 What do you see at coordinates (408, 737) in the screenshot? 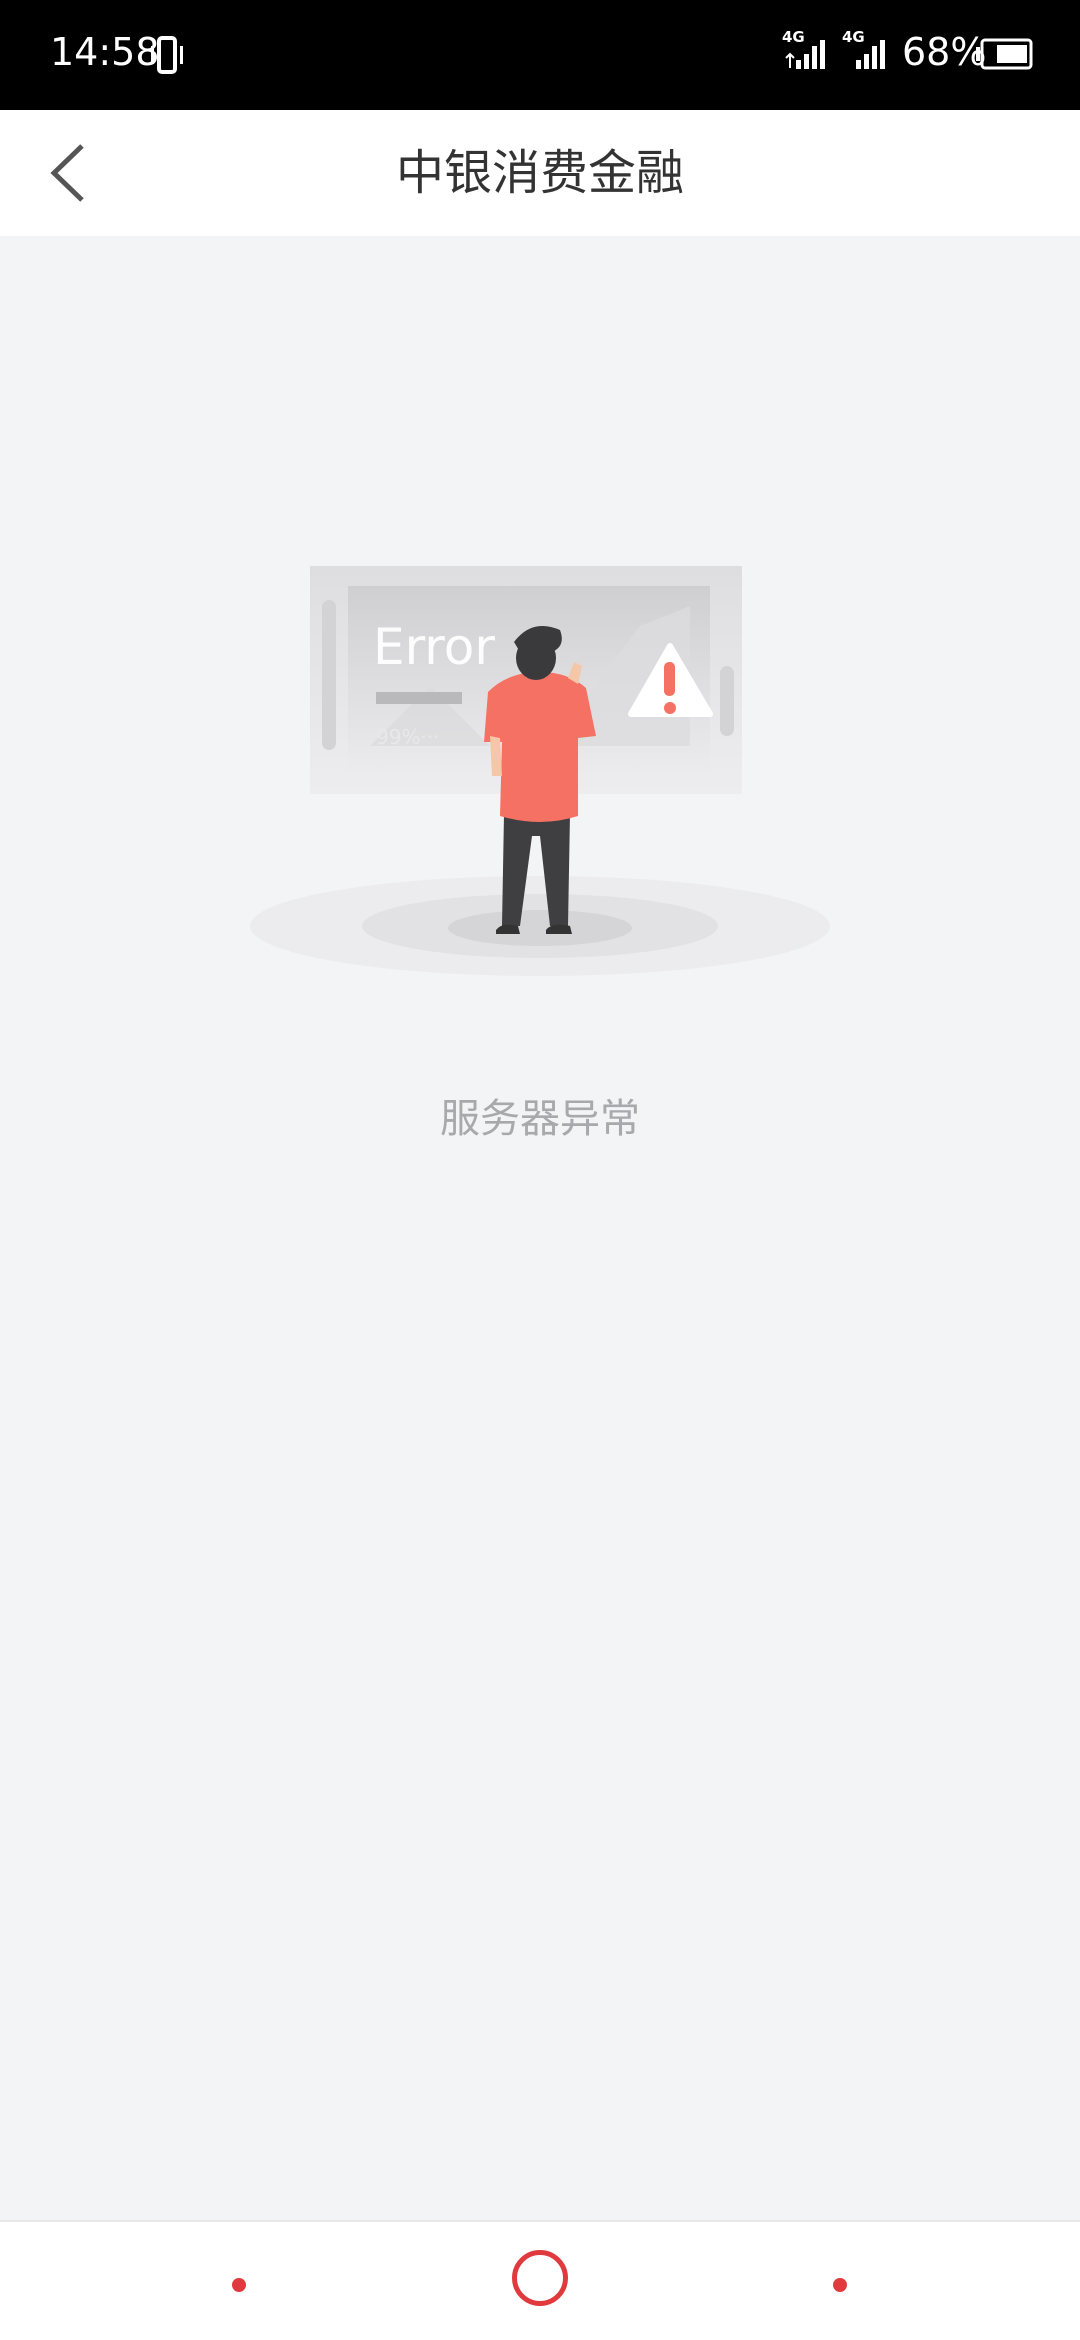
I see `screen-progress-text: 99%···` at bounding box center [408, 737].